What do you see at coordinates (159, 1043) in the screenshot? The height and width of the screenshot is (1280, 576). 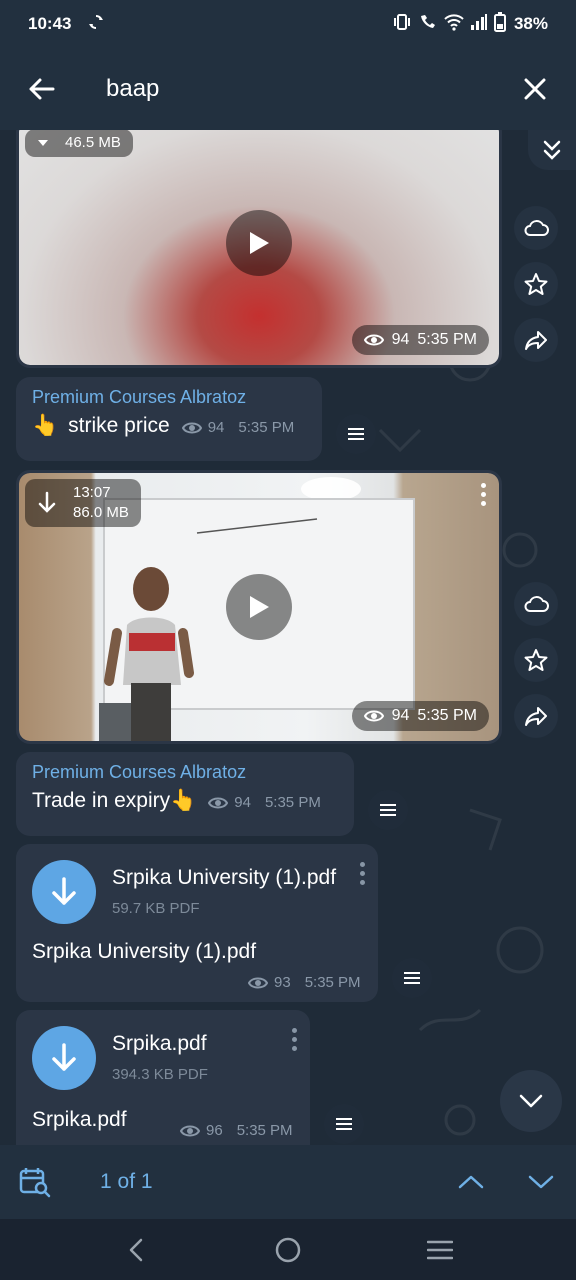 I see `file-name: Srpika.pdf` at bounding box center [159, 1043].